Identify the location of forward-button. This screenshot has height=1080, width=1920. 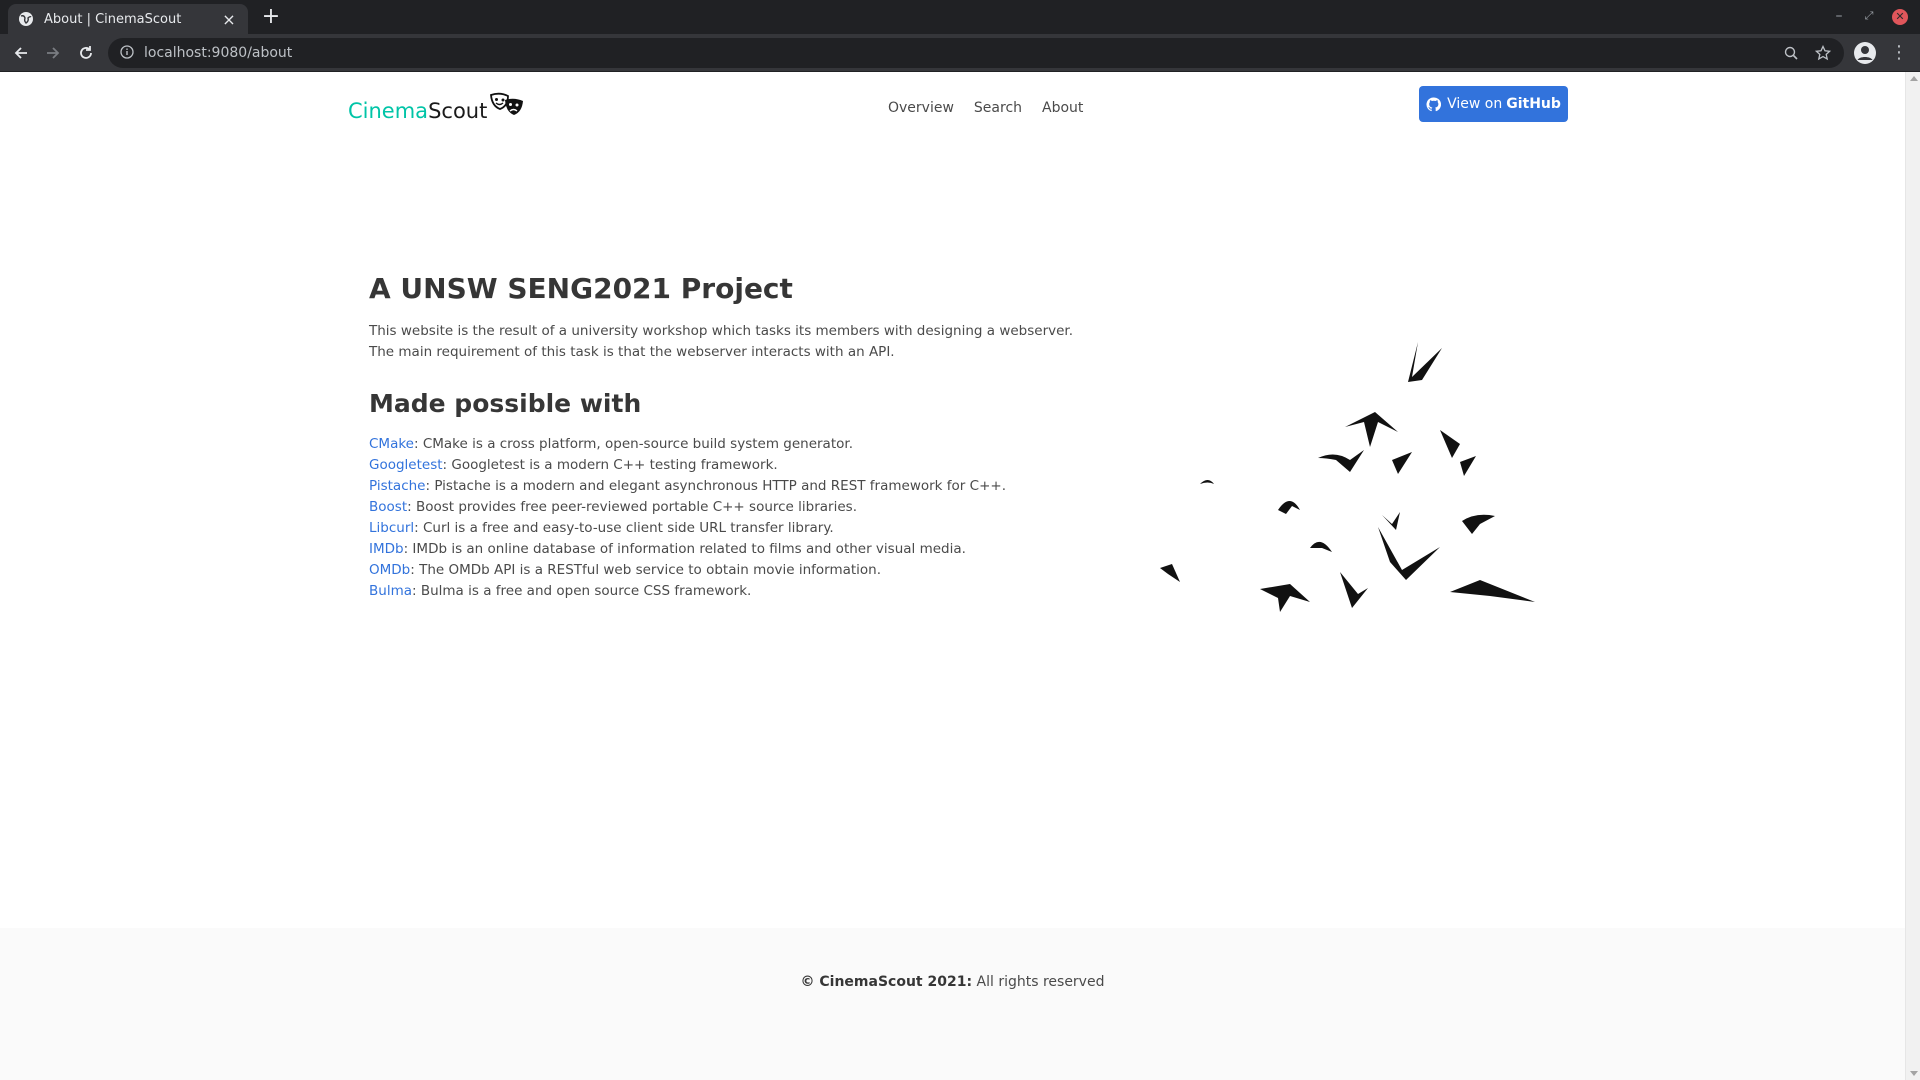
(53, 53).